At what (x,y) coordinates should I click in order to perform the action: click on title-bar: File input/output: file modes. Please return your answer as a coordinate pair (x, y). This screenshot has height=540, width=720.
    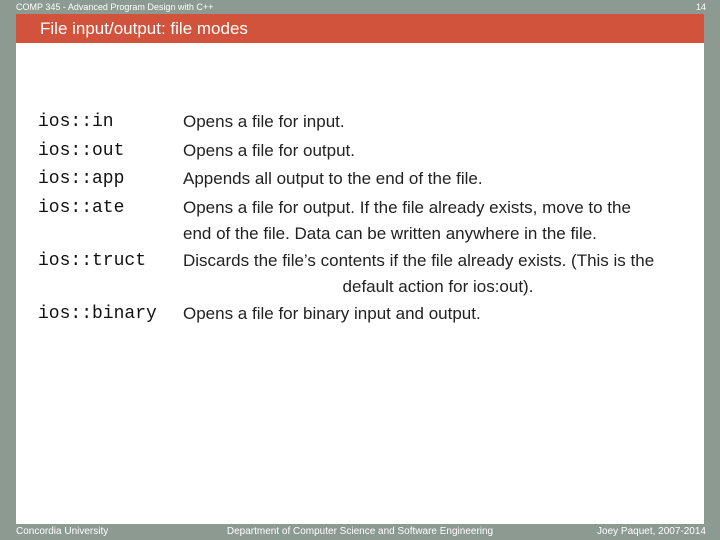
    Looking at the image, I should click on (360, 28).